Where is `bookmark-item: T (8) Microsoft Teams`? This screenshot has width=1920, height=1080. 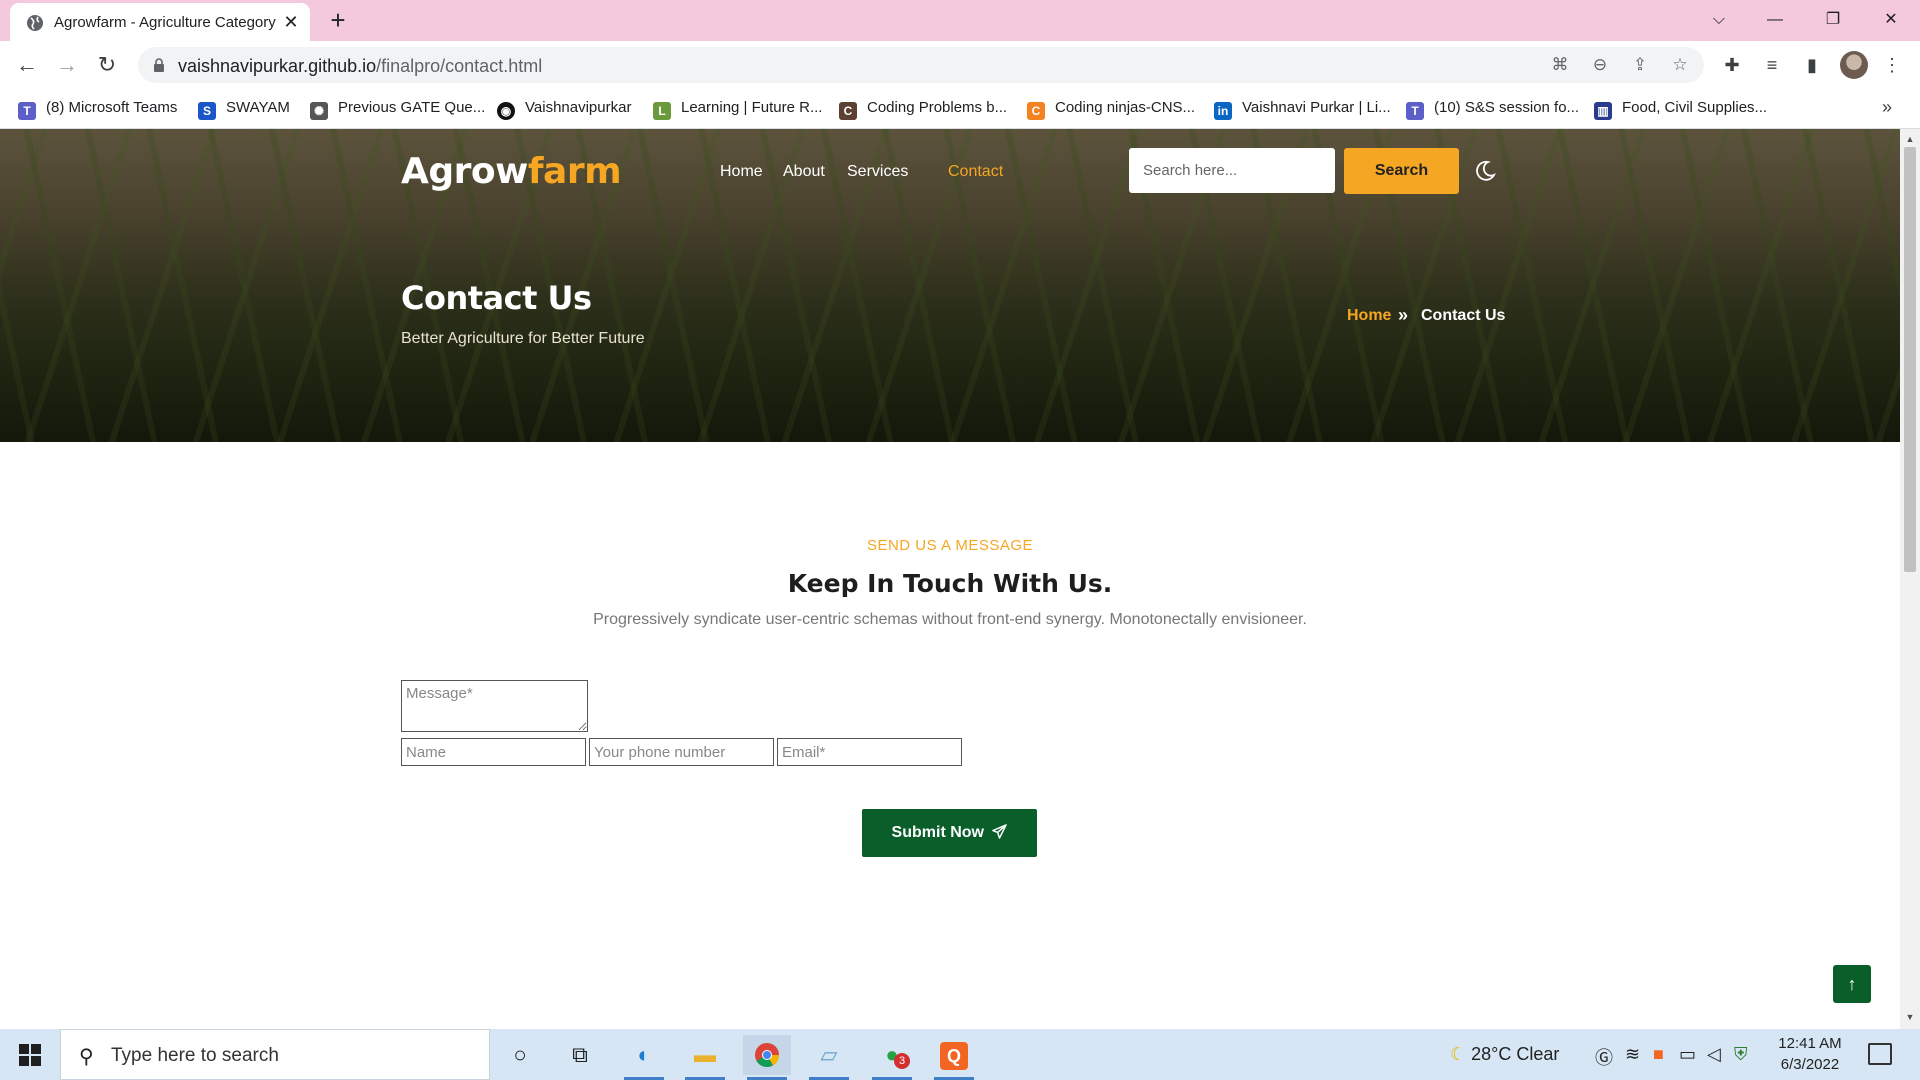 bookmark-item: T (8) Microsoft Teams is located at coordinates (97, 110).